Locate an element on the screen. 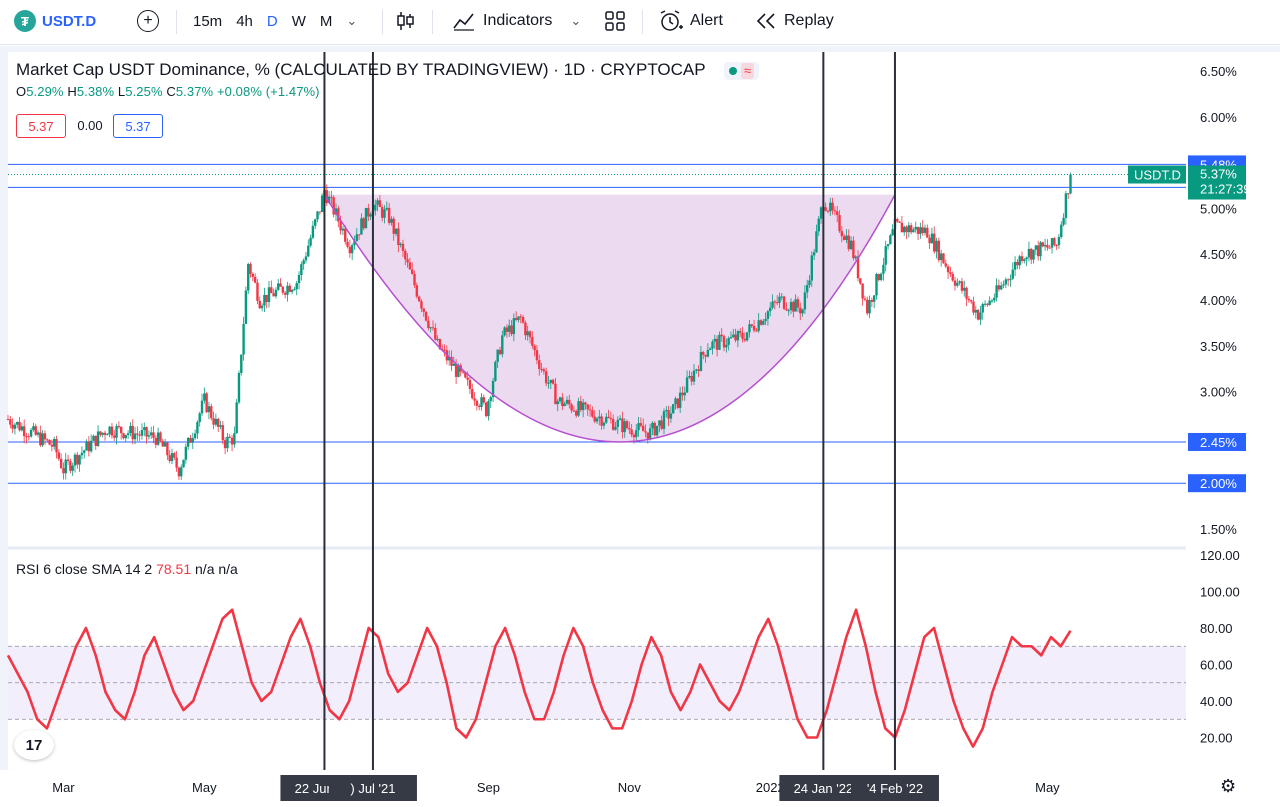 This screenshot has height=807, width=1280. price-tick-label-5: 4.00% is located at coordinates (1218, 300).